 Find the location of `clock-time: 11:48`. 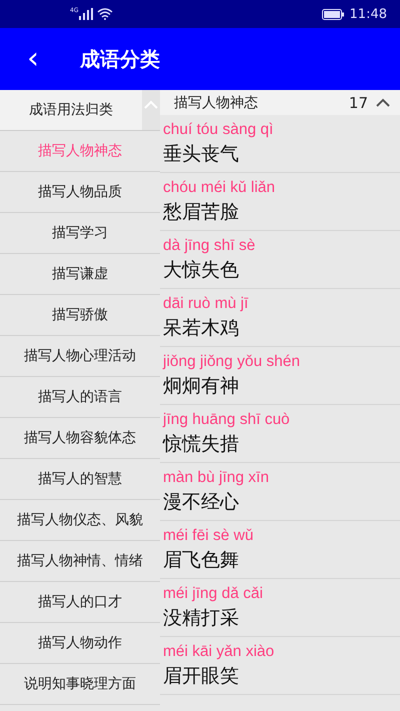

clock-time: 11:48 is located at coordinates (368, 14).